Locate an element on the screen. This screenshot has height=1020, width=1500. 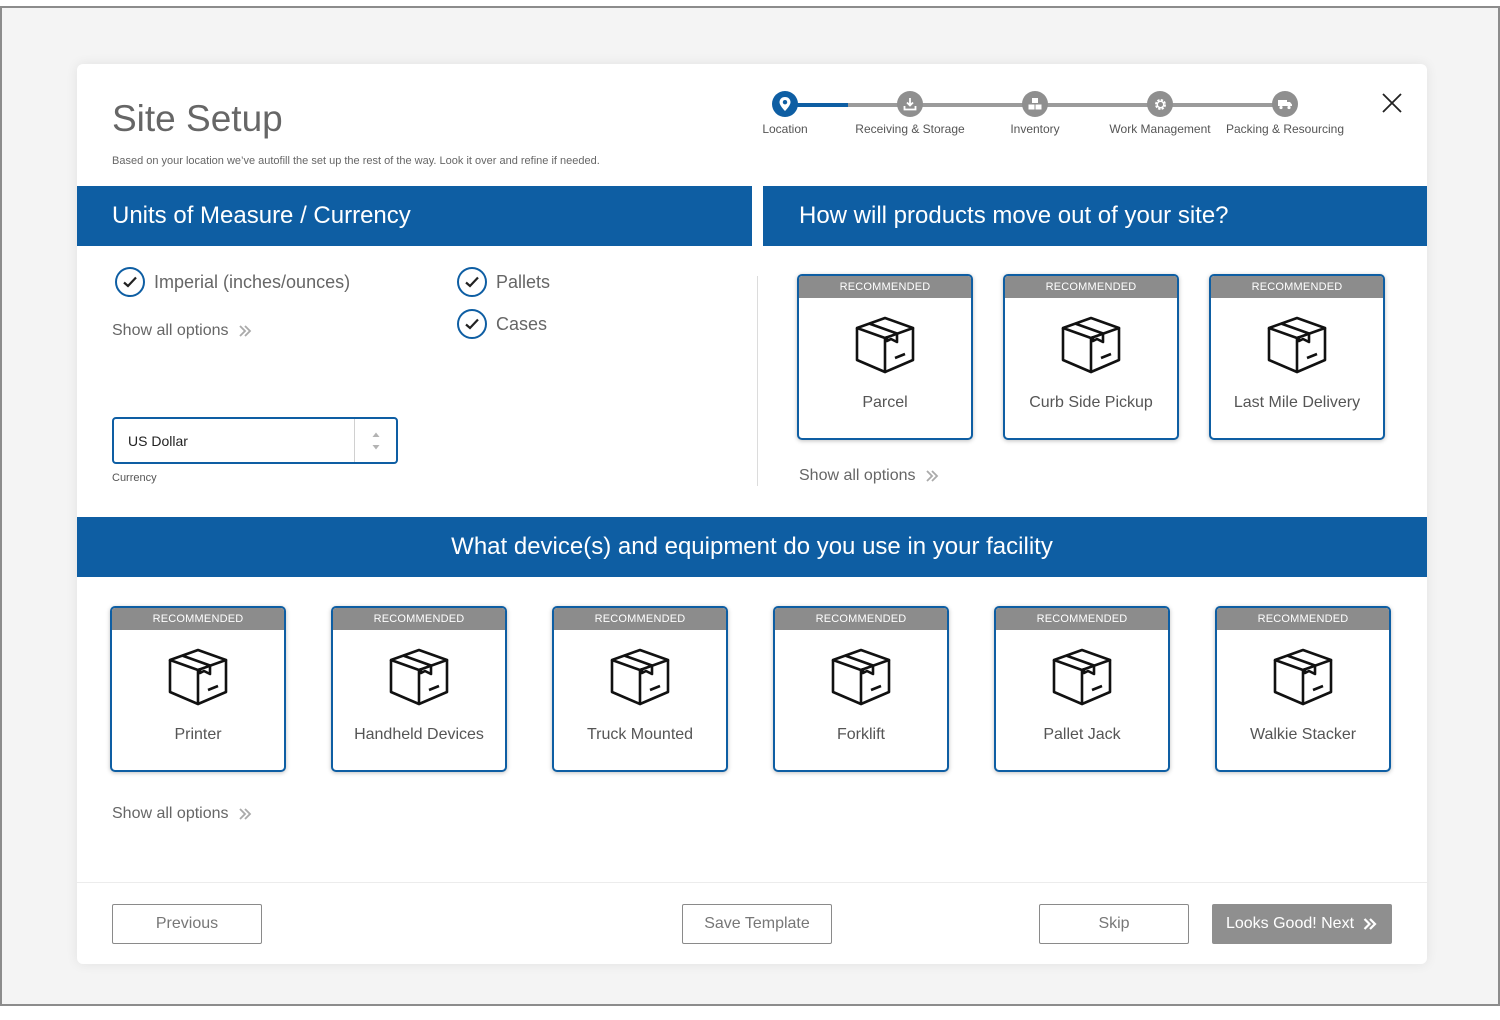
units-section-header: Units of Measure / Currency is located at coordinates (414, 216).